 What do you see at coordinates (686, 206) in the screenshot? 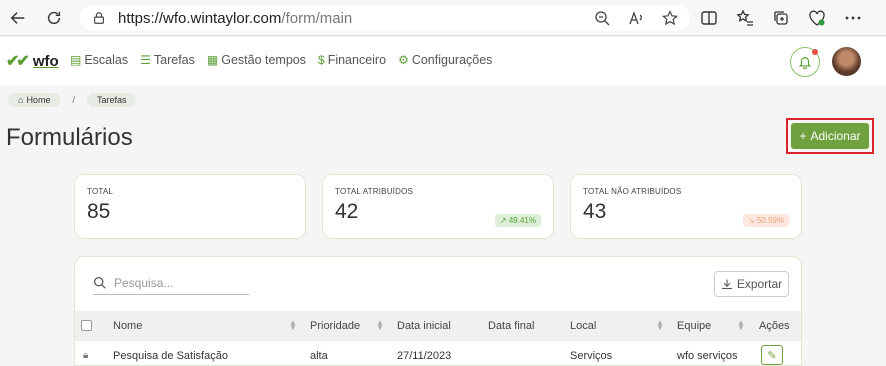
I see `stat-card-nao-atribuidos: TOTAL NÃO ATRIBUÍDOS 43 ↘ 50.59%` at bounding box center [686, 206].